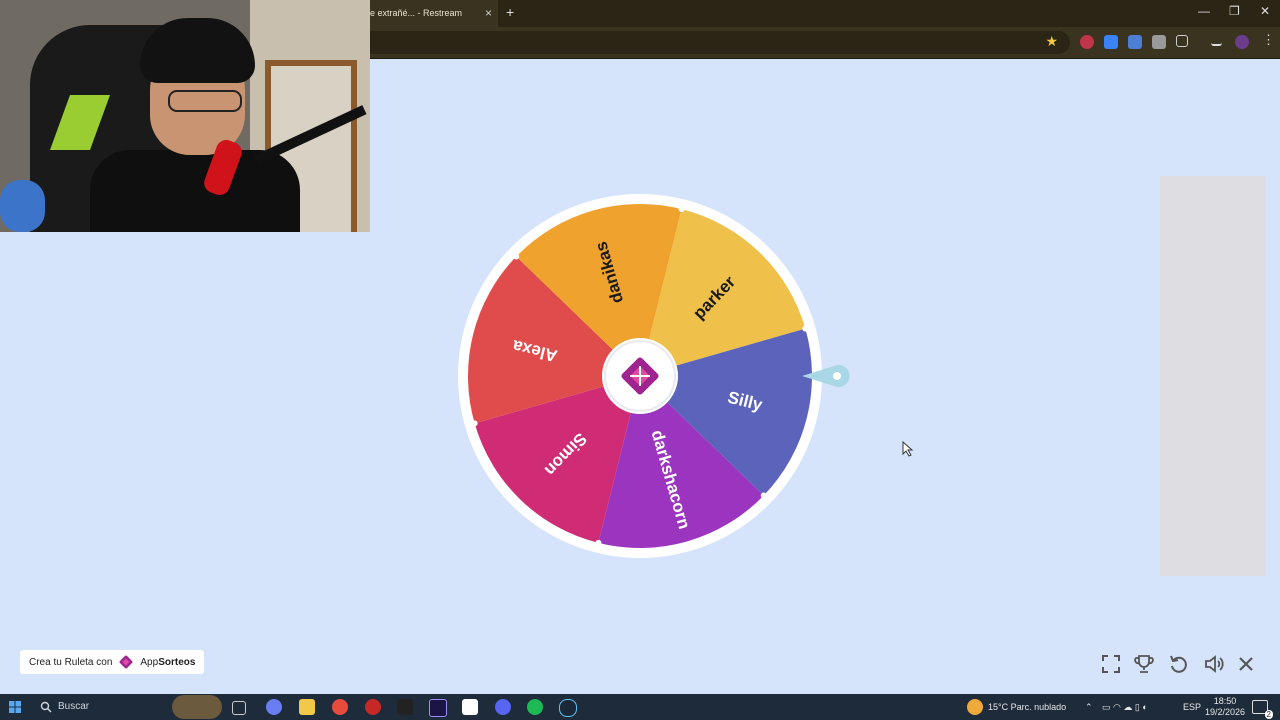  What do you see at coordinates (1135, 42) in the screenshot?
I see `translate-icon` at bounding box center [1135, 42].